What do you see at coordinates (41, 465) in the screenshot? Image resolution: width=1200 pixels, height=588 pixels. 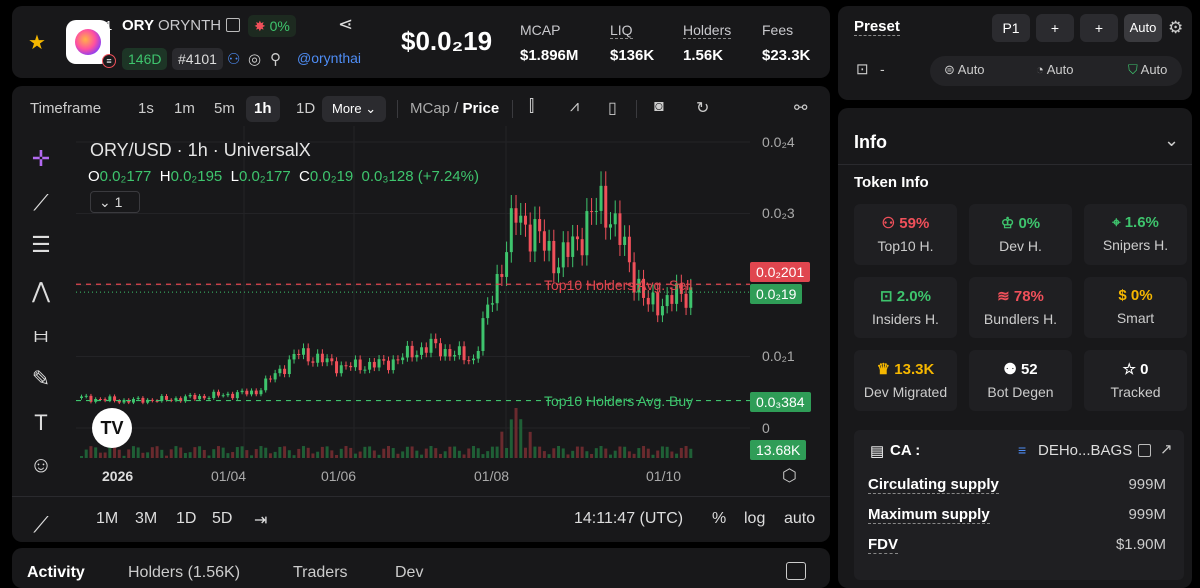 I see `emoji-tool-icon: ☺` at bounding box center [41, 465].